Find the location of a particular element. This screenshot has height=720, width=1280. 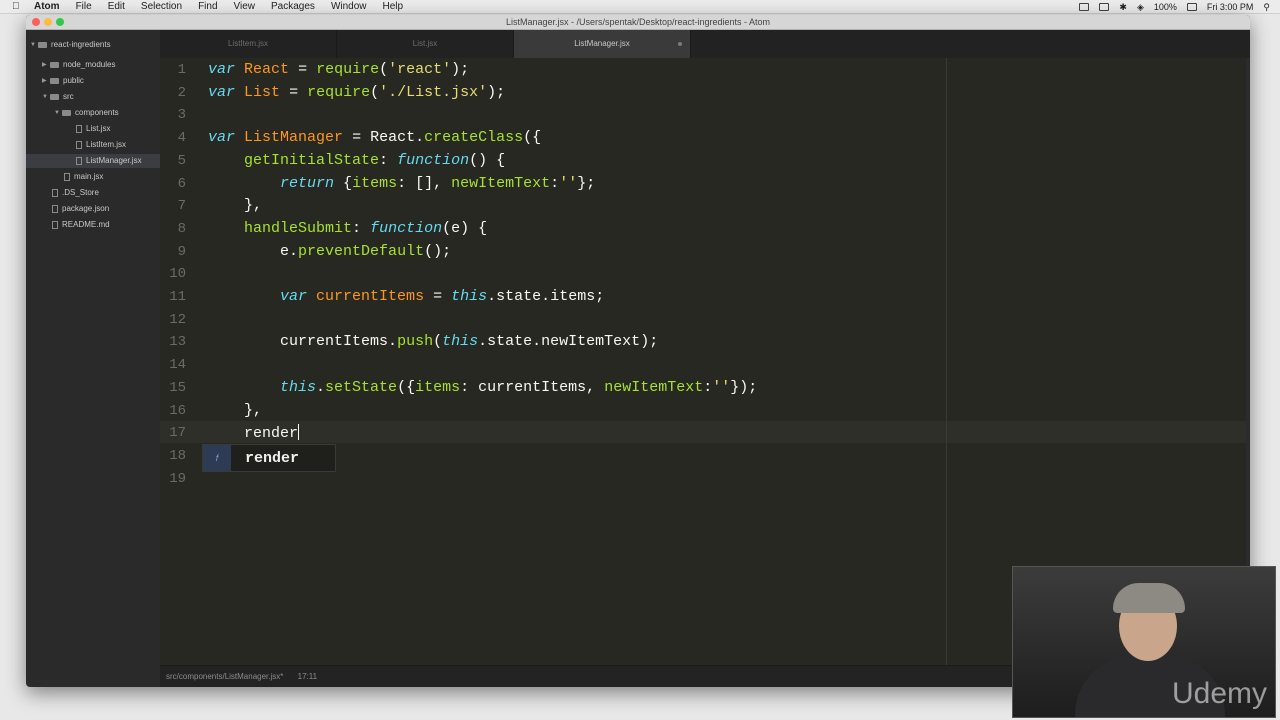

line-number: 17 is located at coordinates (177, 433).